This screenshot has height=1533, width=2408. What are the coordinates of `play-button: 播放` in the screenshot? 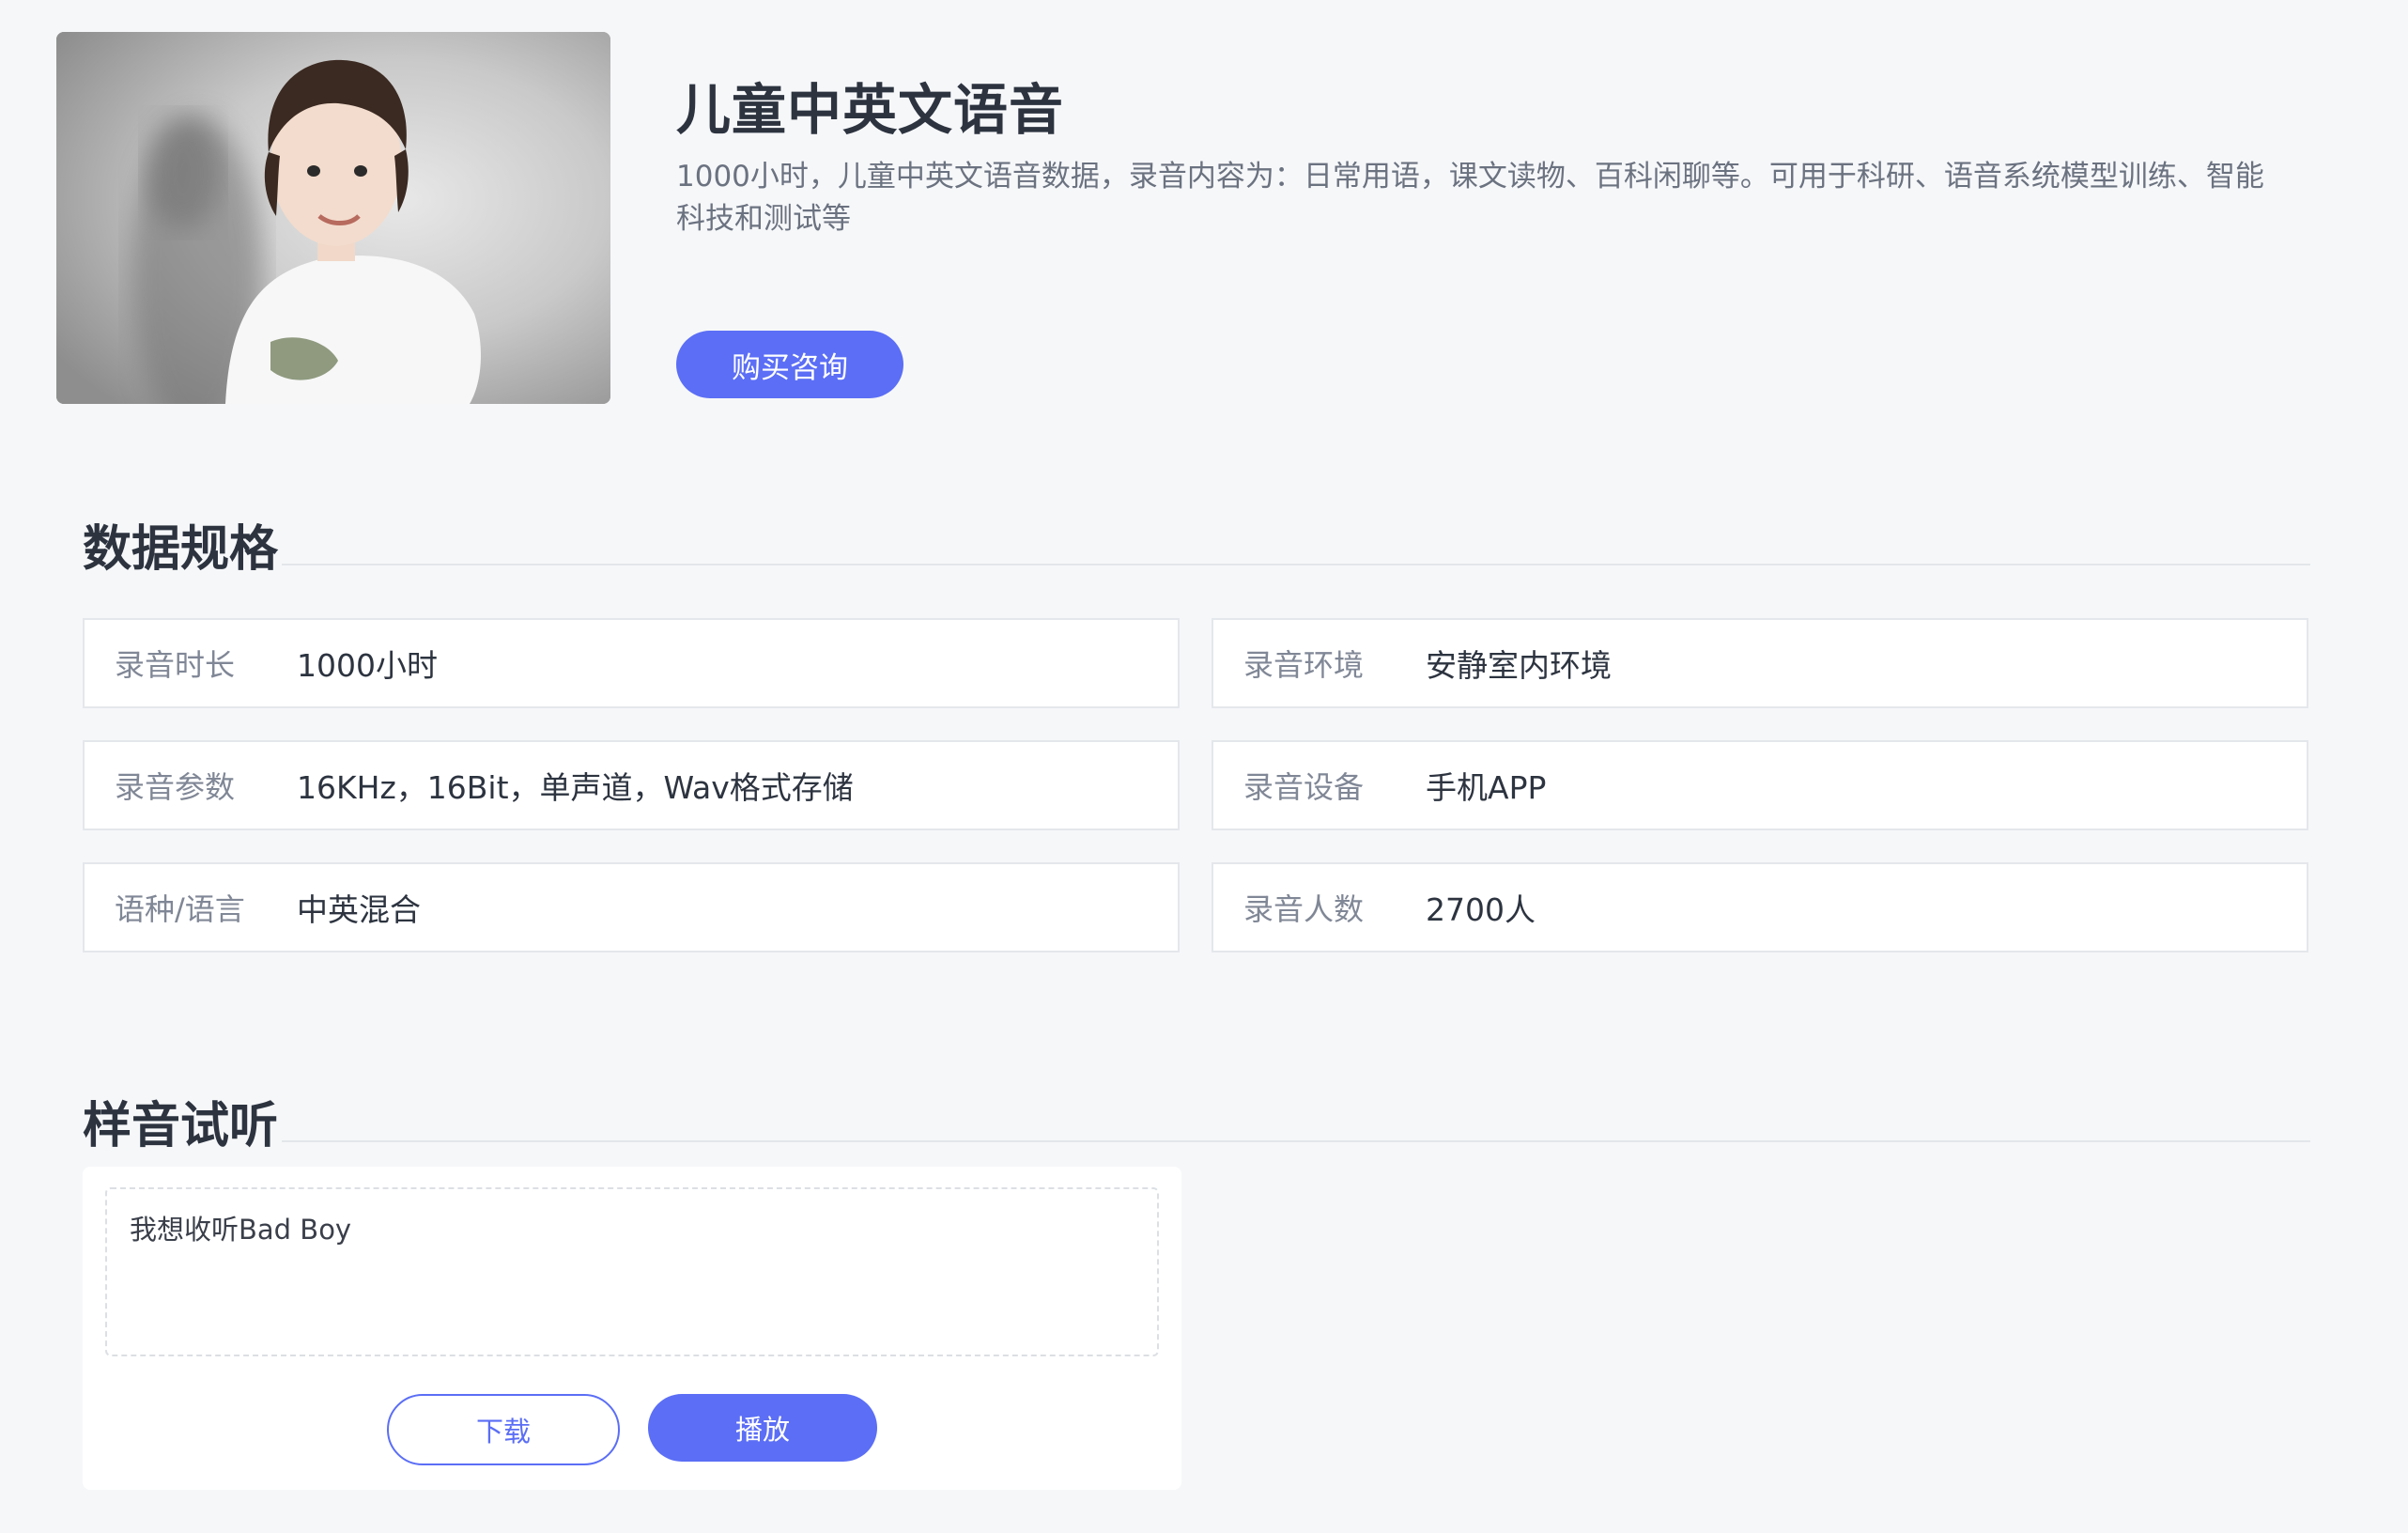 It's located at (762, 1428).